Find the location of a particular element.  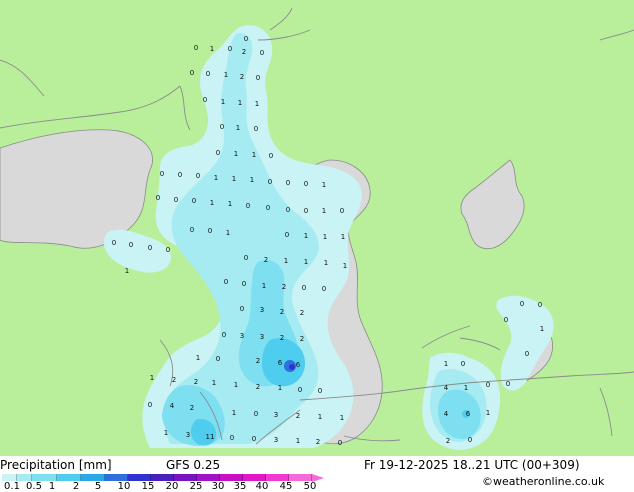

legend-label: 5 is located at coordinates (98, 486).